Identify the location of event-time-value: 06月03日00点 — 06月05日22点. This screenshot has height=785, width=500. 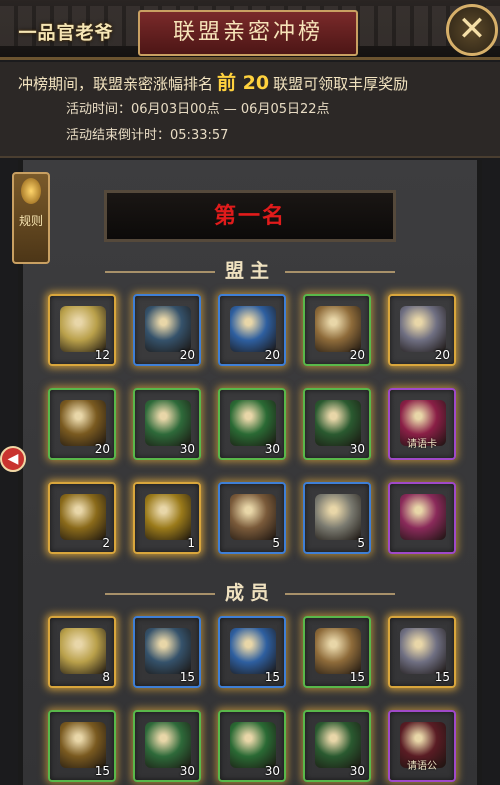
(230, 109).